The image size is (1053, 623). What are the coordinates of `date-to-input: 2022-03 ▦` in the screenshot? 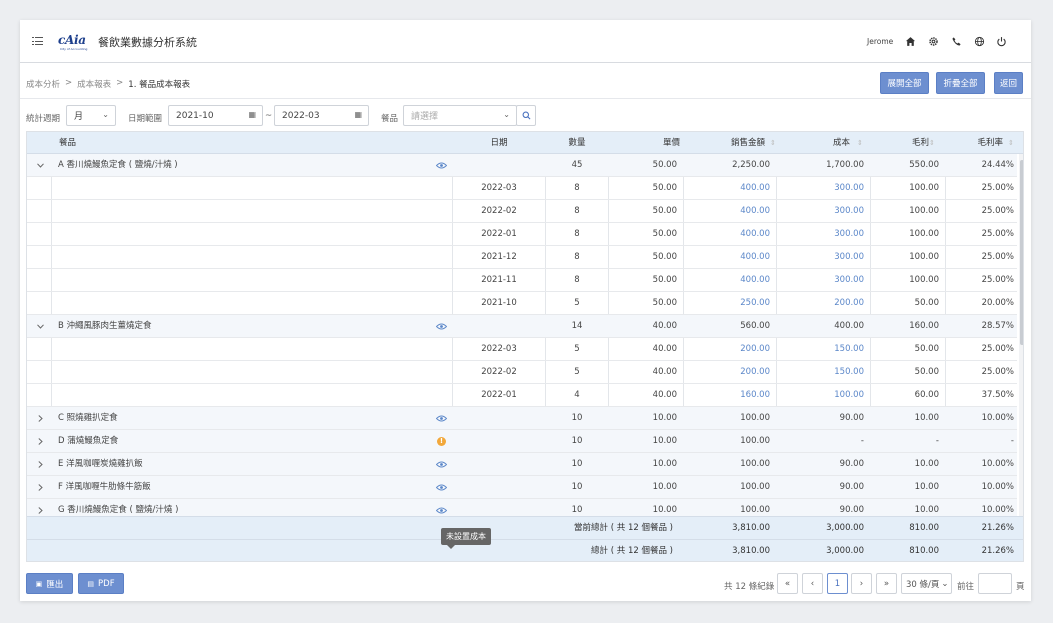 It's located at (321, 115).